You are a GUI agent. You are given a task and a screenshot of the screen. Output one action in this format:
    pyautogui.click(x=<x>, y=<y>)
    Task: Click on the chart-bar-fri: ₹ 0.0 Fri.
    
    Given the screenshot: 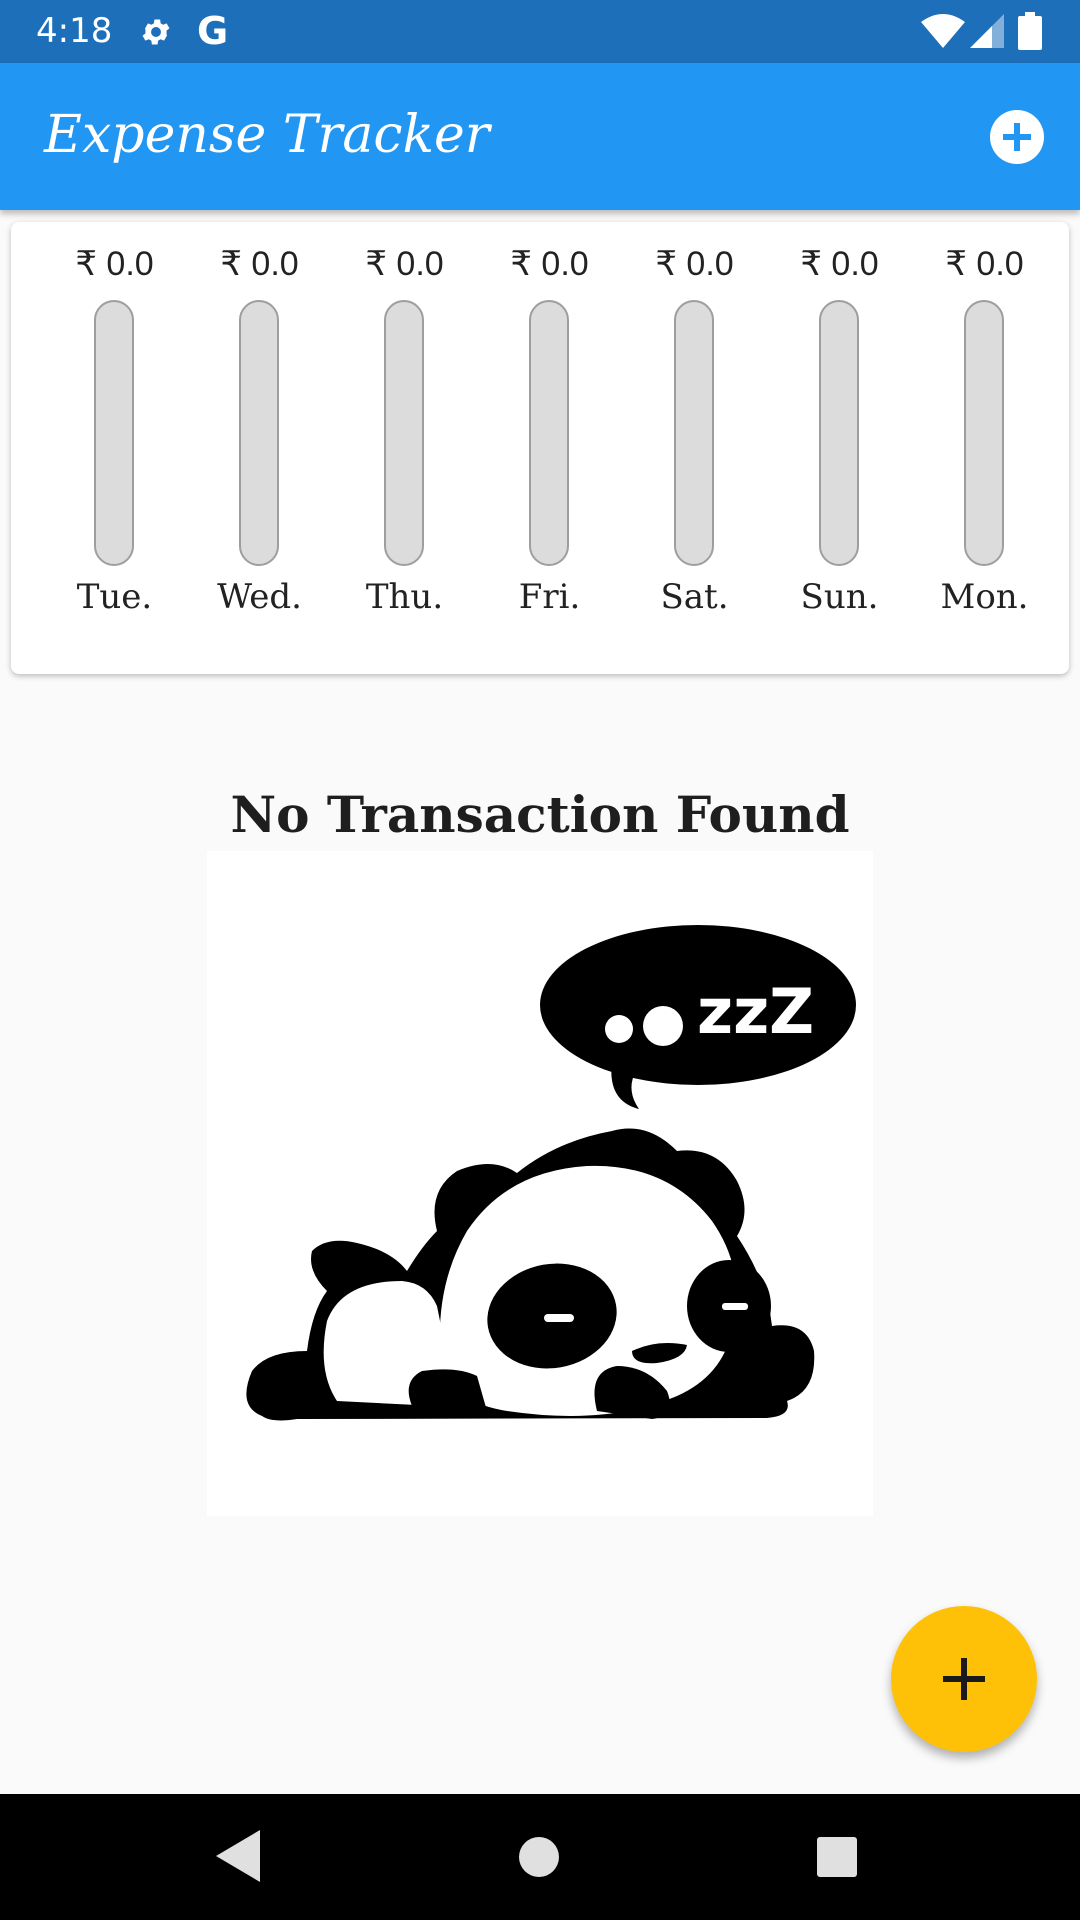 What is the action you would take?
    pyautogui.click(x=549, y=448)
    